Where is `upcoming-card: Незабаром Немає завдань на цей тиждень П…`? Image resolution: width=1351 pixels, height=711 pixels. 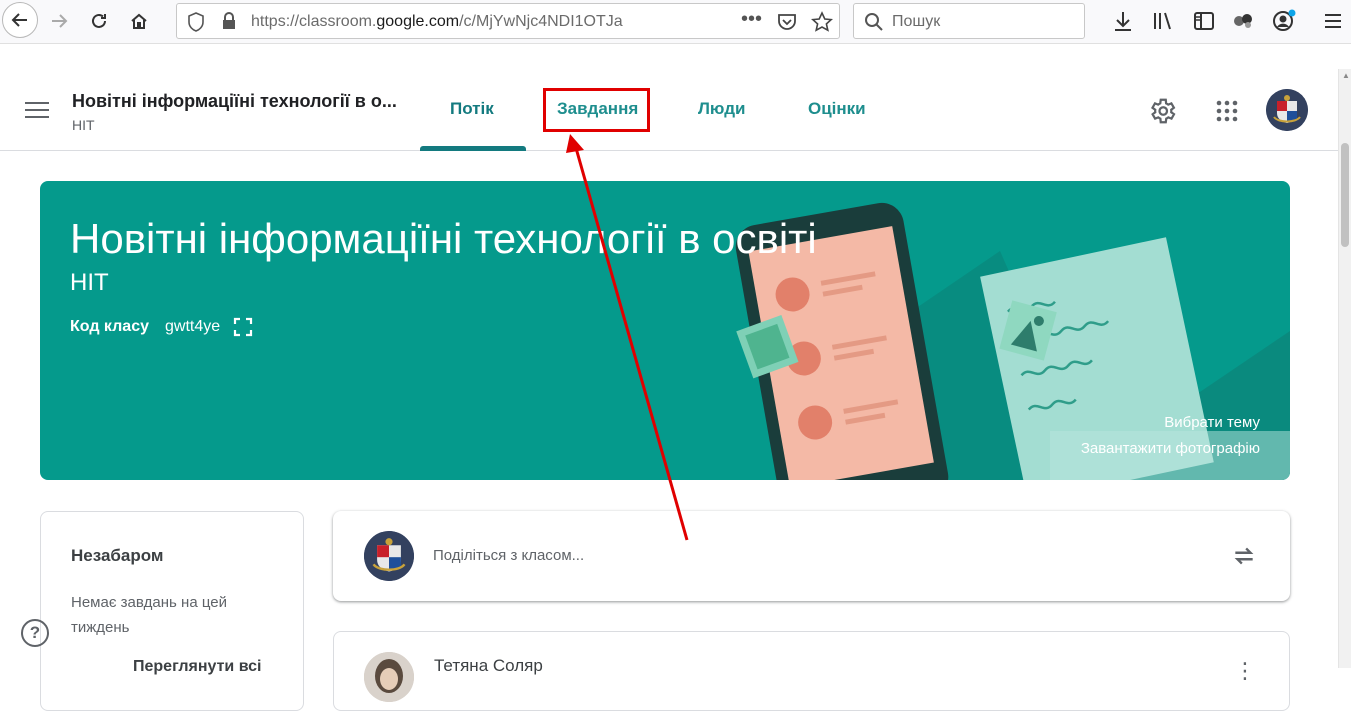
upcoming-card: Незабаром Немає завдань на цей тиждень П… is located at coordinates (172, 611).